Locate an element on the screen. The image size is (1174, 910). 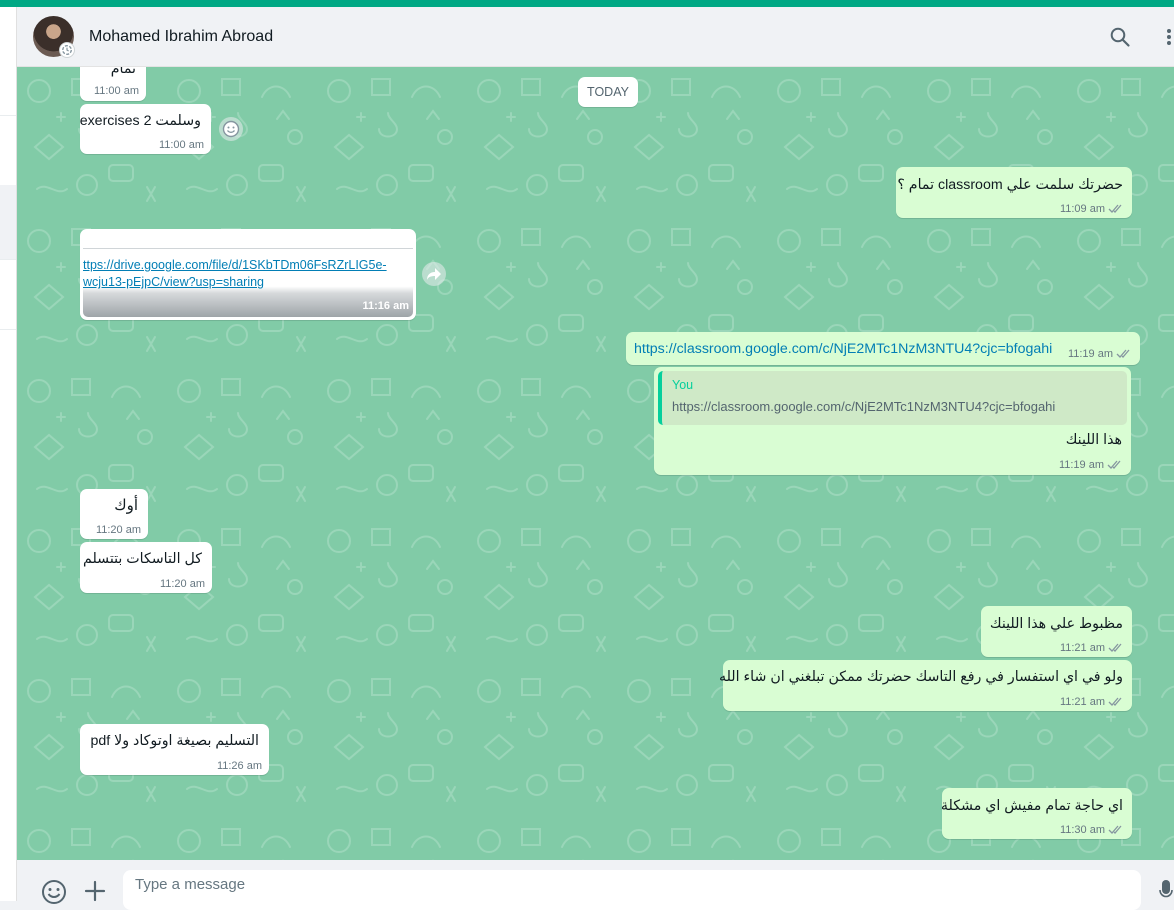
message-bubble: تمام 11:00 am is located at coordinates (113, 84).